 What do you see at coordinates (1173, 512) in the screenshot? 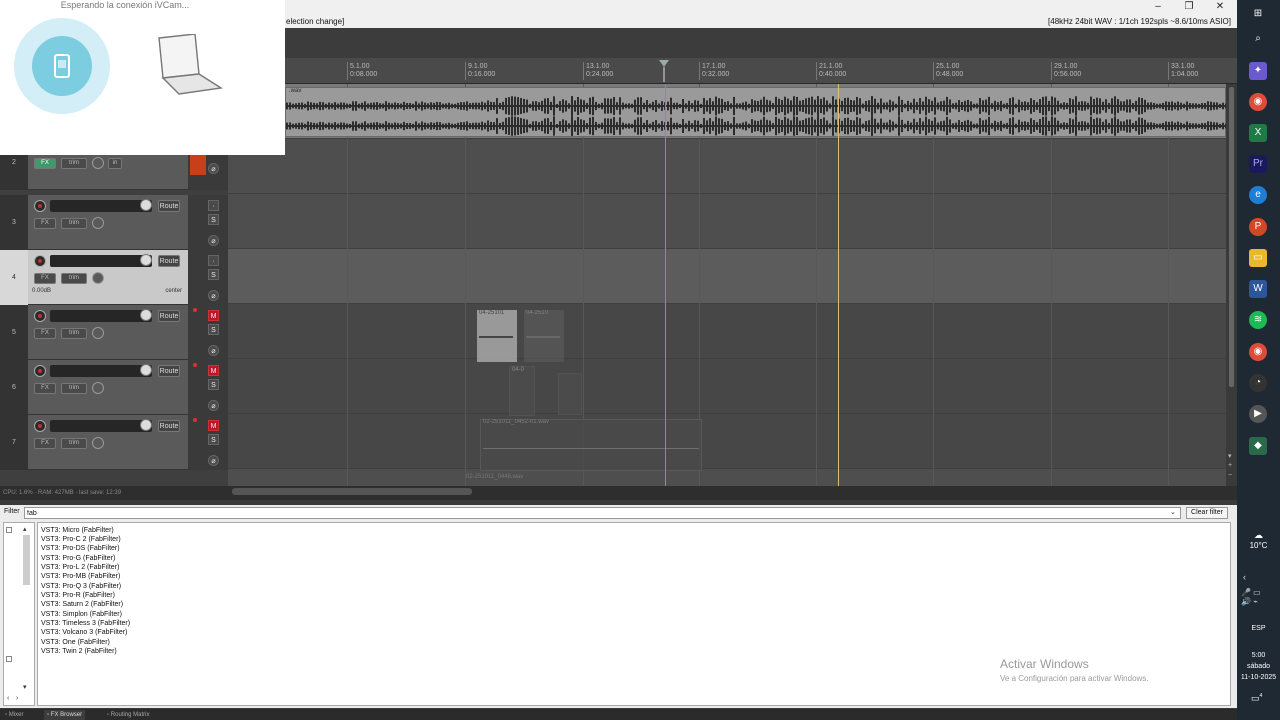
I see `chevron-down-icon: ⌄` at bounding box center [1173, 512].